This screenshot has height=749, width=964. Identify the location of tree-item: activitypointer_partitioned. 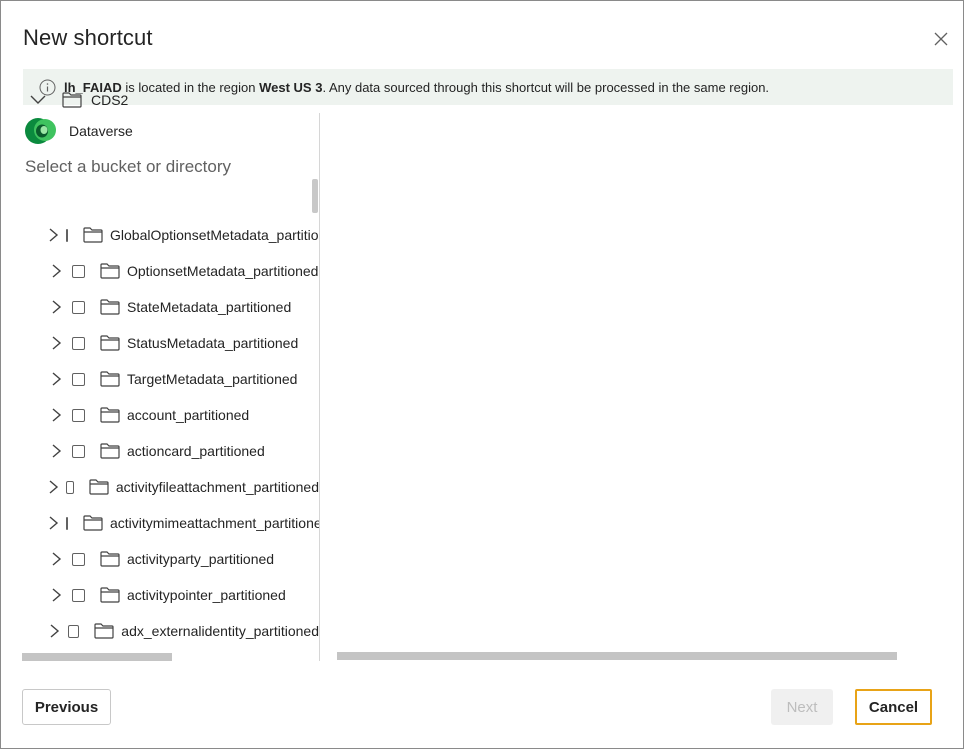
(183, 595).